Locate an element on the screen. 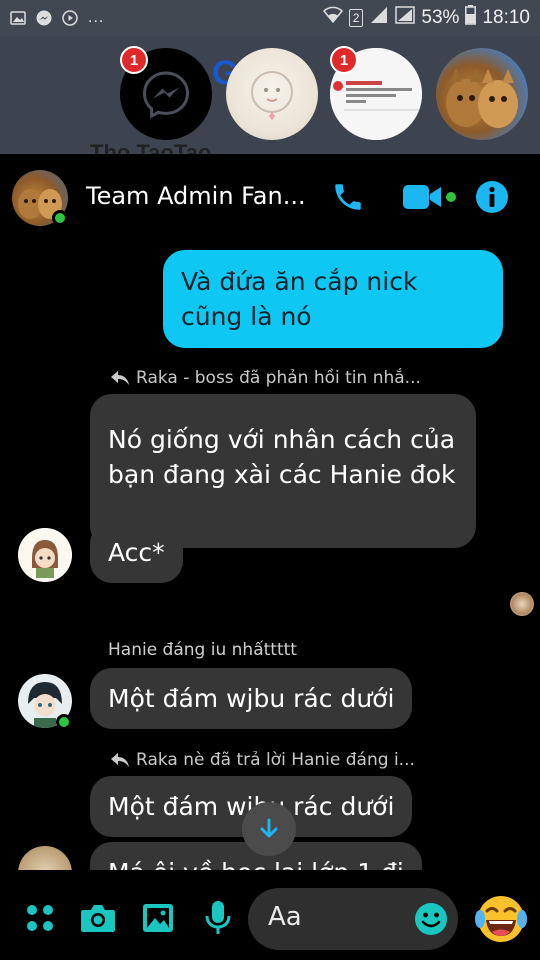 This screenshot has width=540, height=960. chat-head-cats-group is located at coordinates (482, 94).